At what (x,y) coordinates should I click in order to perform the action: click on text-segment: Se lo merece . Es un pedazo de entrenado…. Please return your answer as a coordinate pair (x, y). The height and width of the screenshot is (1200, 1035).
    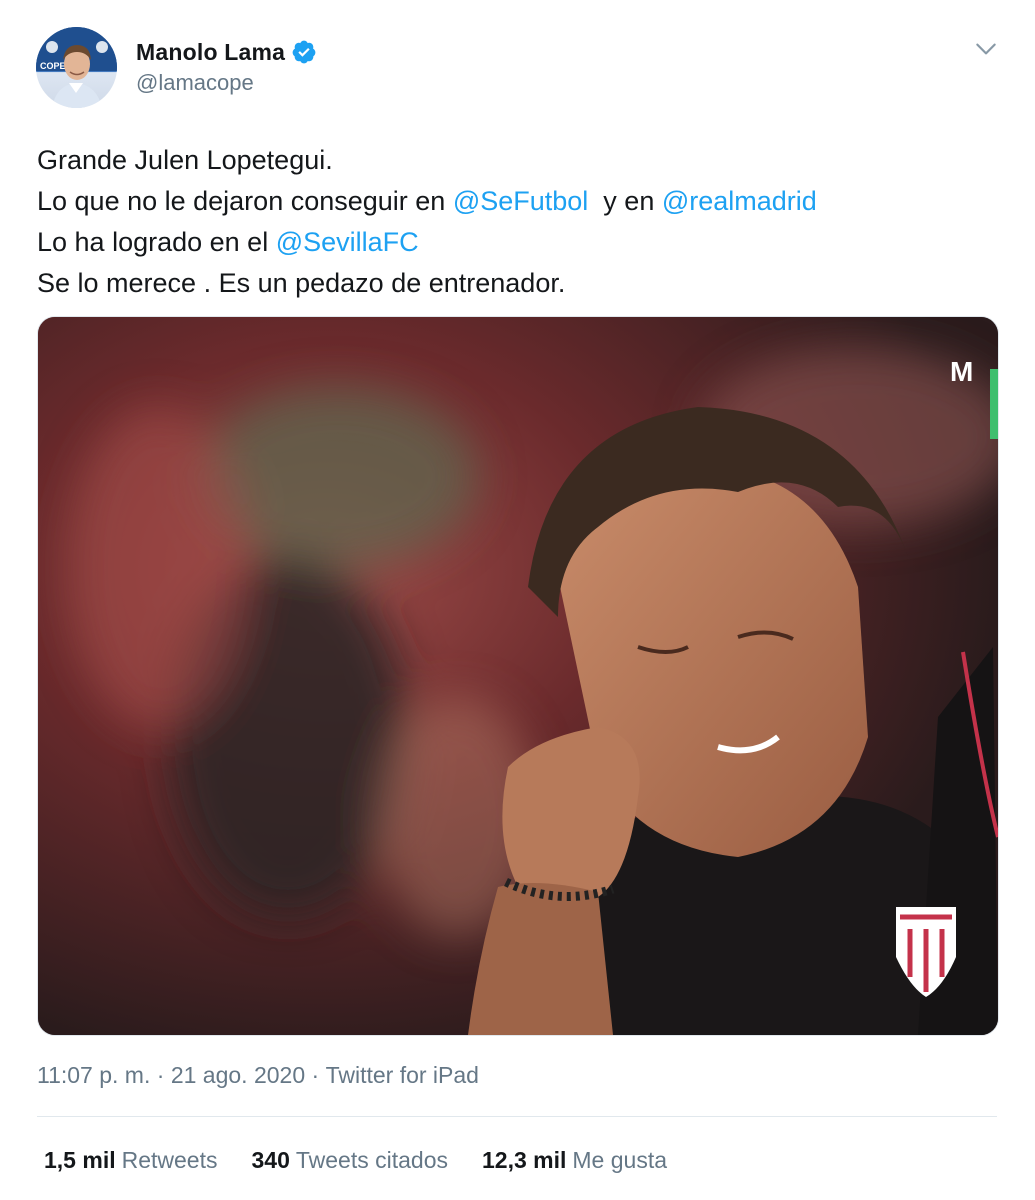
    Looking at the image, I should click on (301, 283).